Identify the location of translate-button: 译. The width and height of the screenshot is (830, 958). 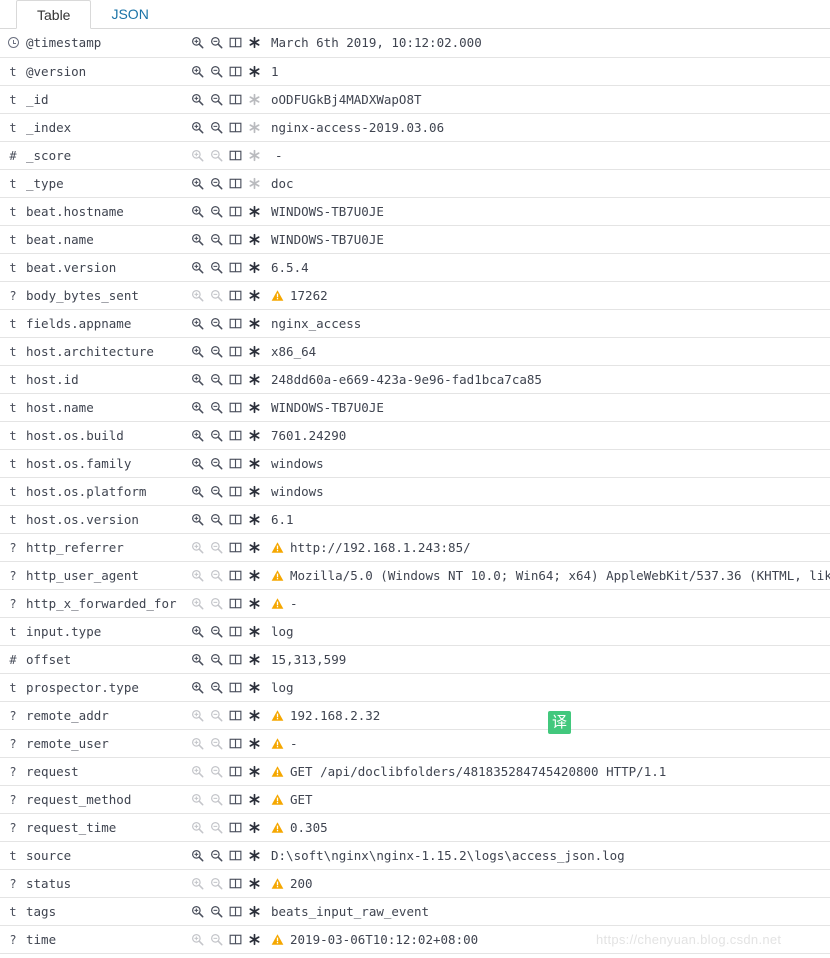
(559, 722).